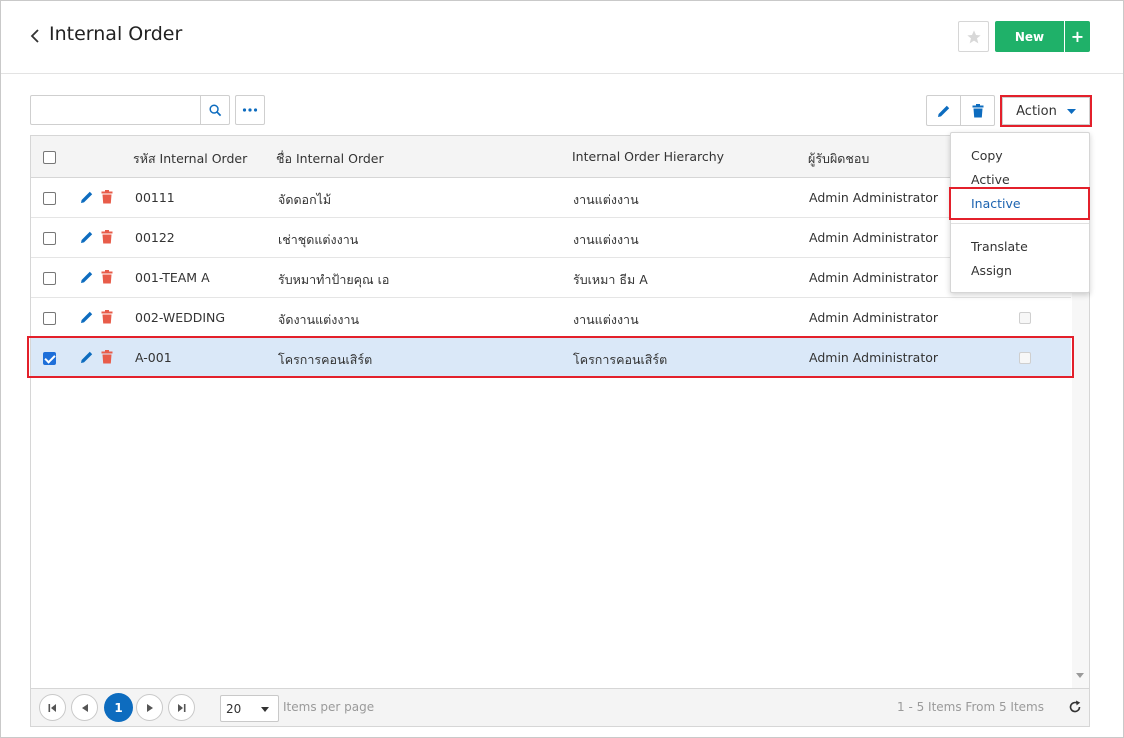 This screenshot has height=738, width=1124. Describe the element at coordinates (999, 246) in the screenshot. I see `menu-item-translate: Translate` at that location.